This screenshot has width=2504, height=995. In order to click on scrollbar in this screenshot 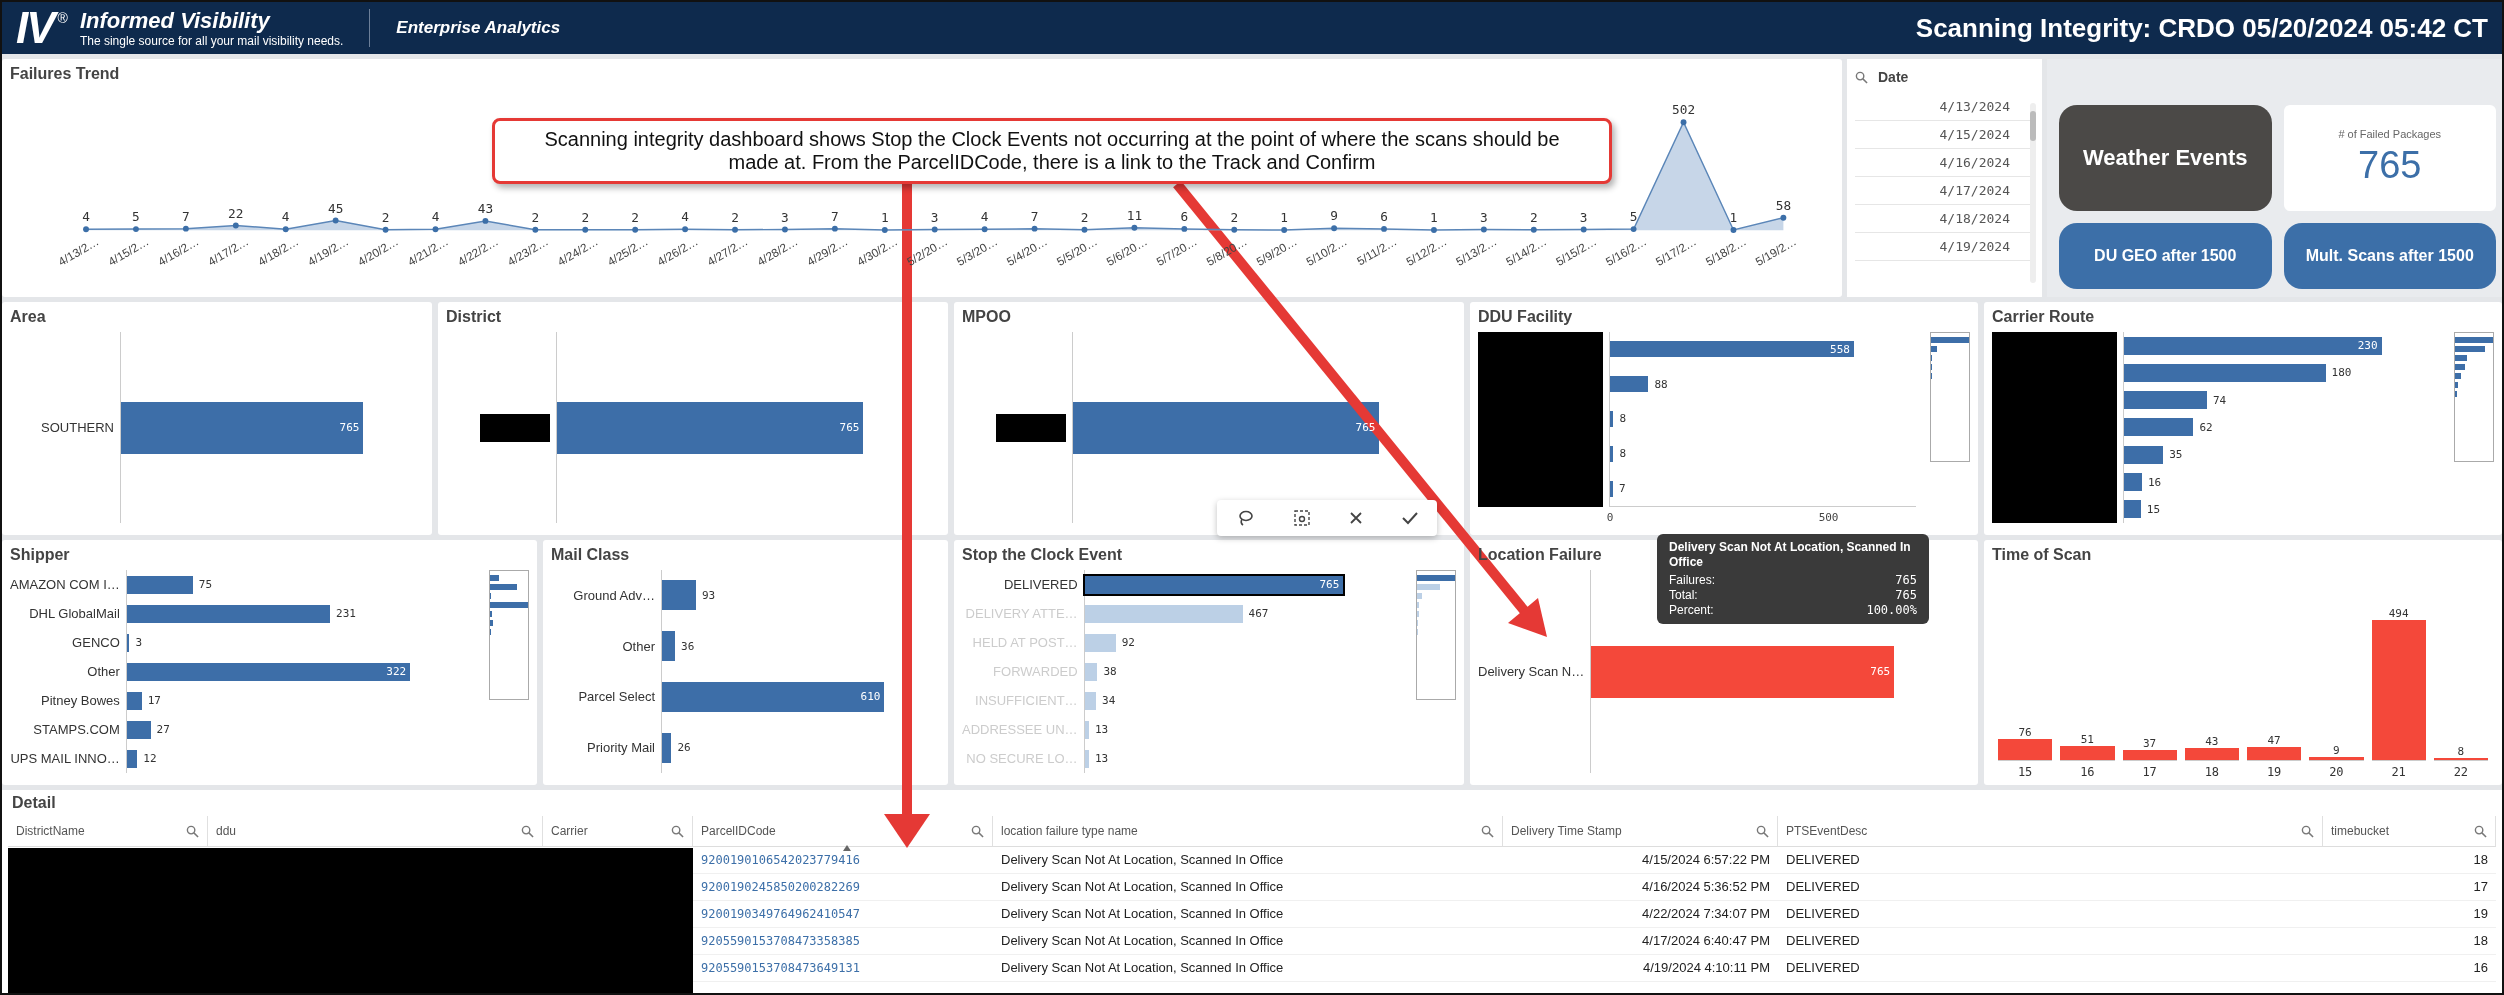, I will do `click(2033, 193)`.